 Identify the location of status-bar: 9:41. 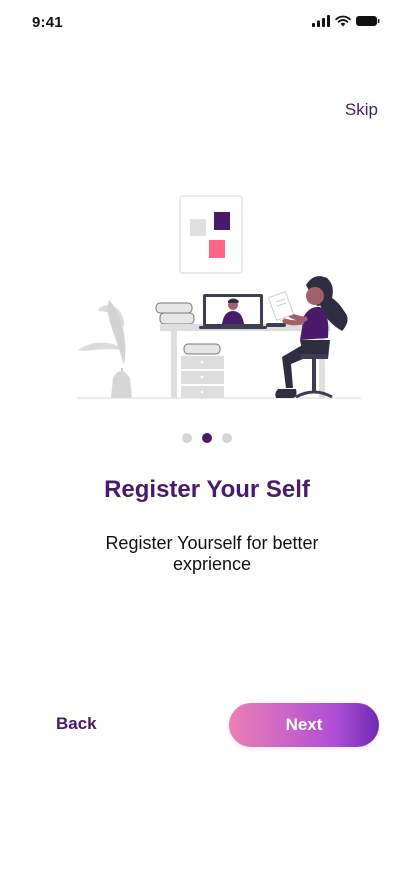
(207, 23).